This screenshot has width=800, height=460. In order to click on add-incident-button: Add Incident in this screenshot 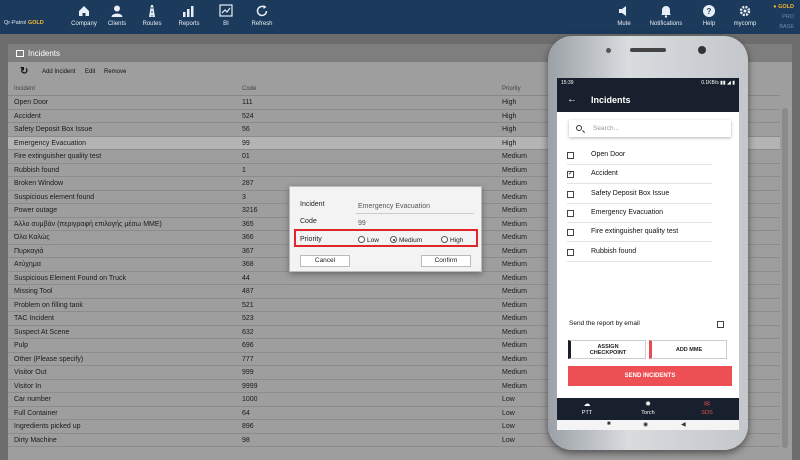, I will do `click(58, 72)`.